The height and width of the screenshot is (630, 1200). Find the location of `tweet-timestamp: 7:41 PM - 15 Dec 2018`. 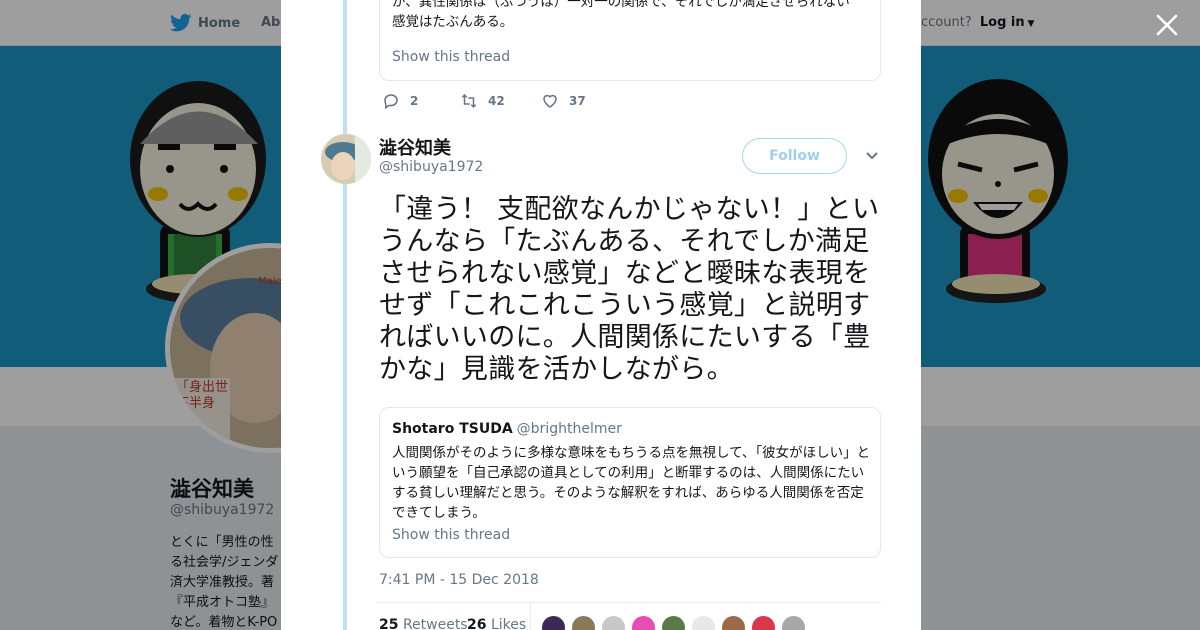

tweet-timestamp: 7:41 PM - 15 Dec 2018 is located at coordinates (459, 580).